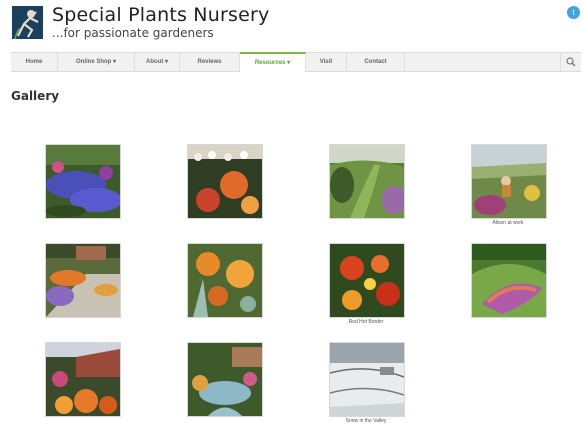 The image size is (585, 424). What do you see at coordinates (366, 322) in the screenshot?
I see `gallery-caption-7: Red Hot Border` at bounding box center [366, 322].